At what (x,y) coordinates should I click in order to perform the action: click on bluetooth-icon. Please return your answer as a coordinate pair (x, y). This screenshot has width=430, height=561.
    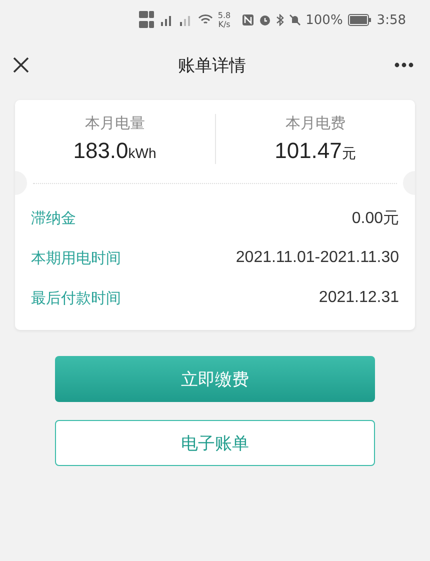
    Looking at the image, I should click on (280, 20).